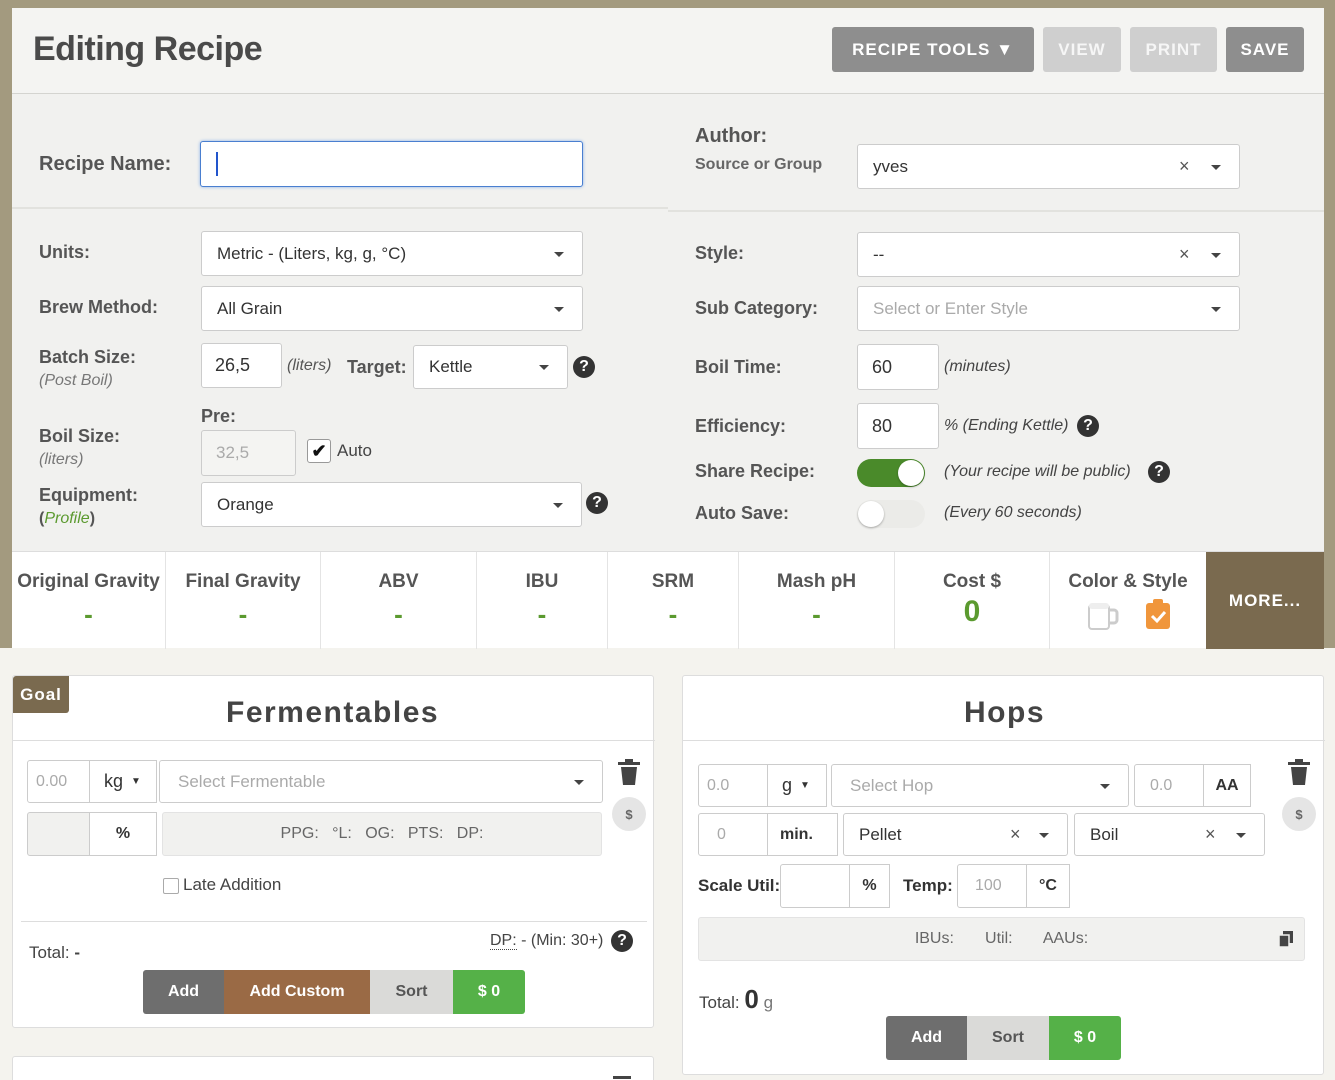 Image resolution: width=1335 pixels, height=1080 pixels. Describe the element at coordinates (992, 886) in the screenshot. I see `temp-input: 100` at that location.